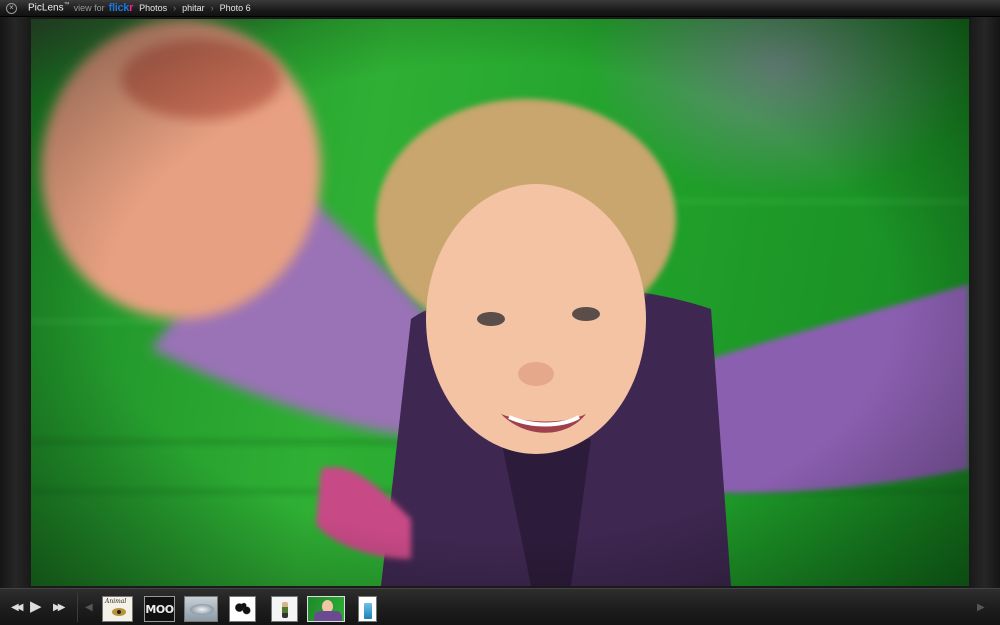 This screenshot has width=1000, height=625. What do you see at coordinates (131, 8) in the screenshot?
I see `service-logo-part-b: r` at bounding box center [131, 8].